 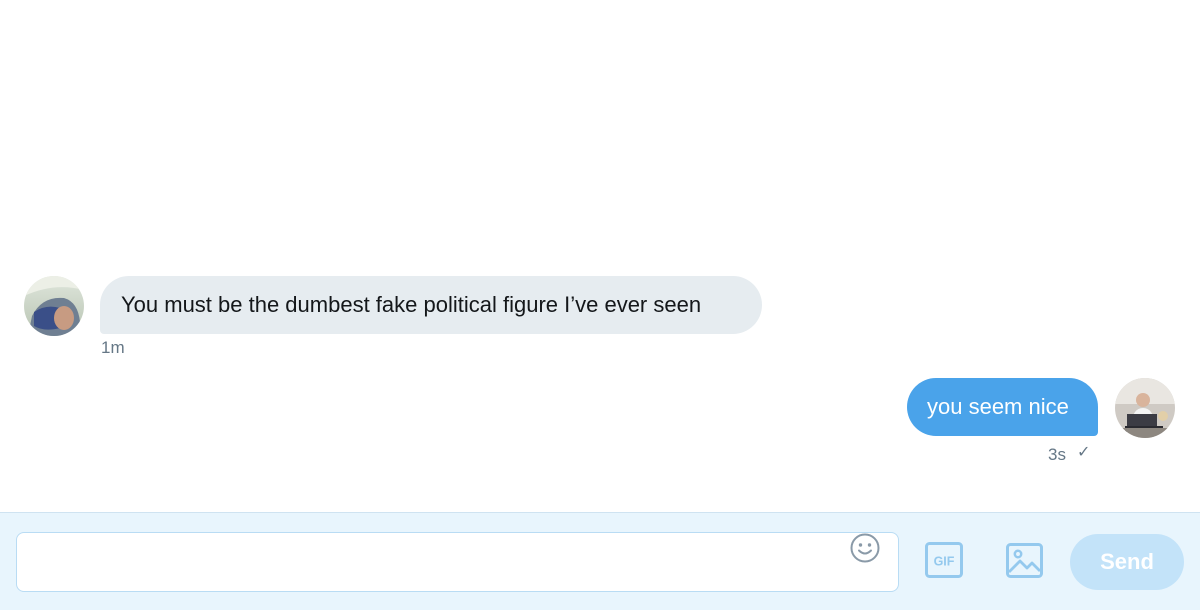 I want to click on emoji-icon, so click(x=865, y=548).